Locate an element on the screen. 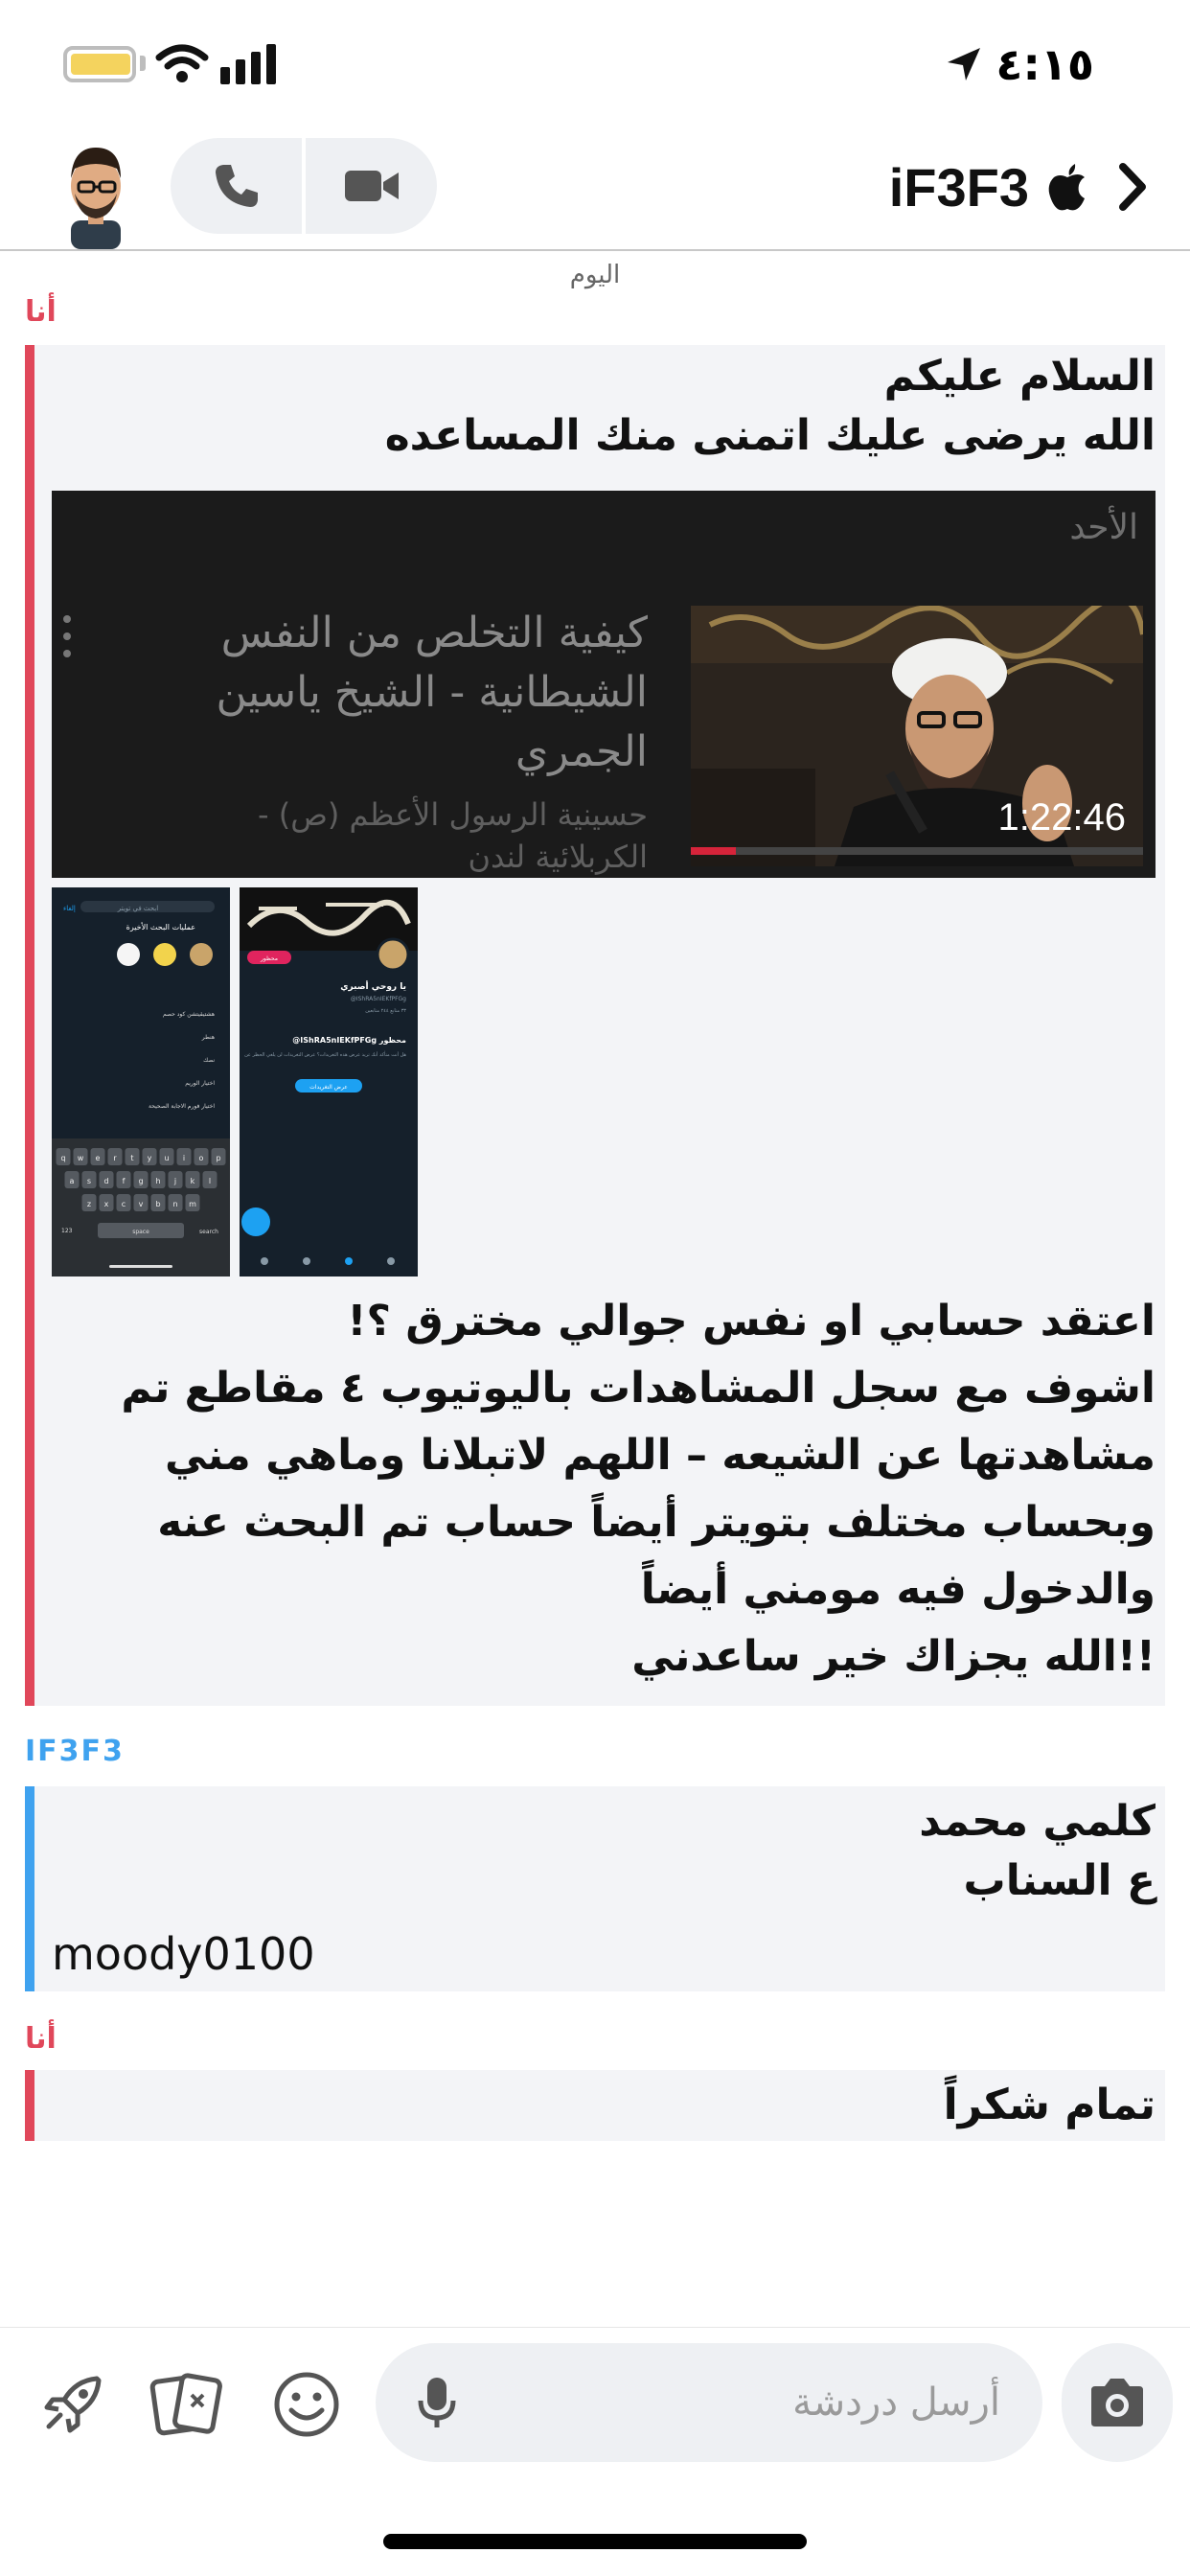  shot1-search-placeholder: ابحث في تويتر is located at coordinates (137, 908).